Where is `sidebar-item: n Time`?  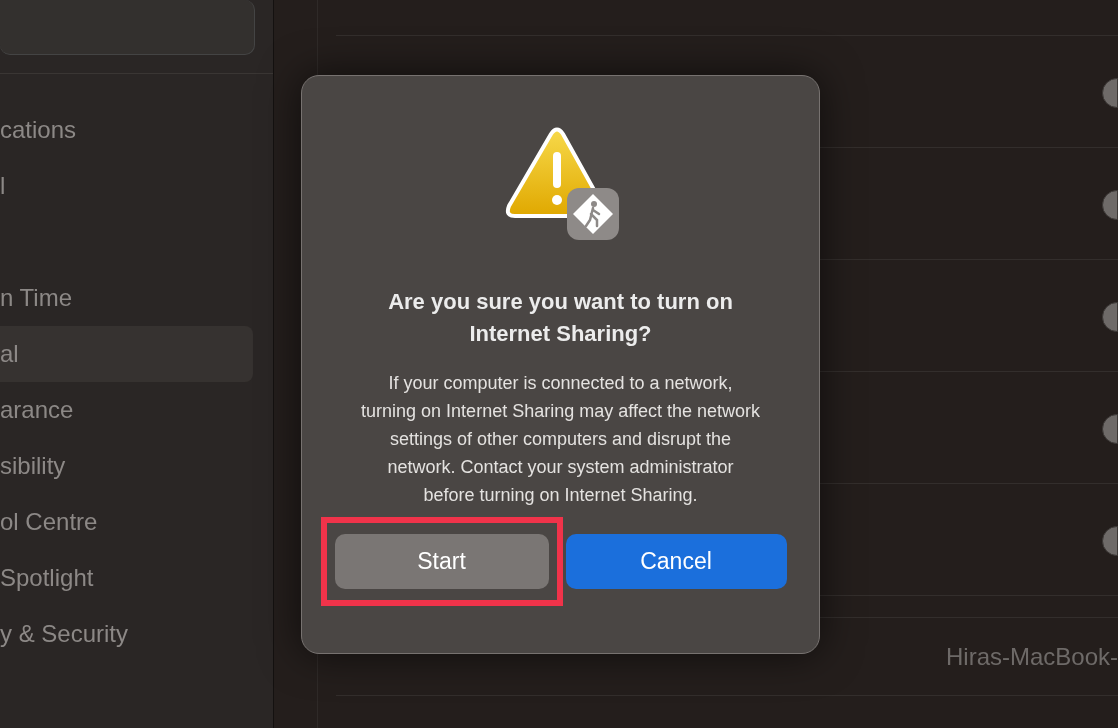 sidebar-item: n Time is located at coordinates (126, 298).